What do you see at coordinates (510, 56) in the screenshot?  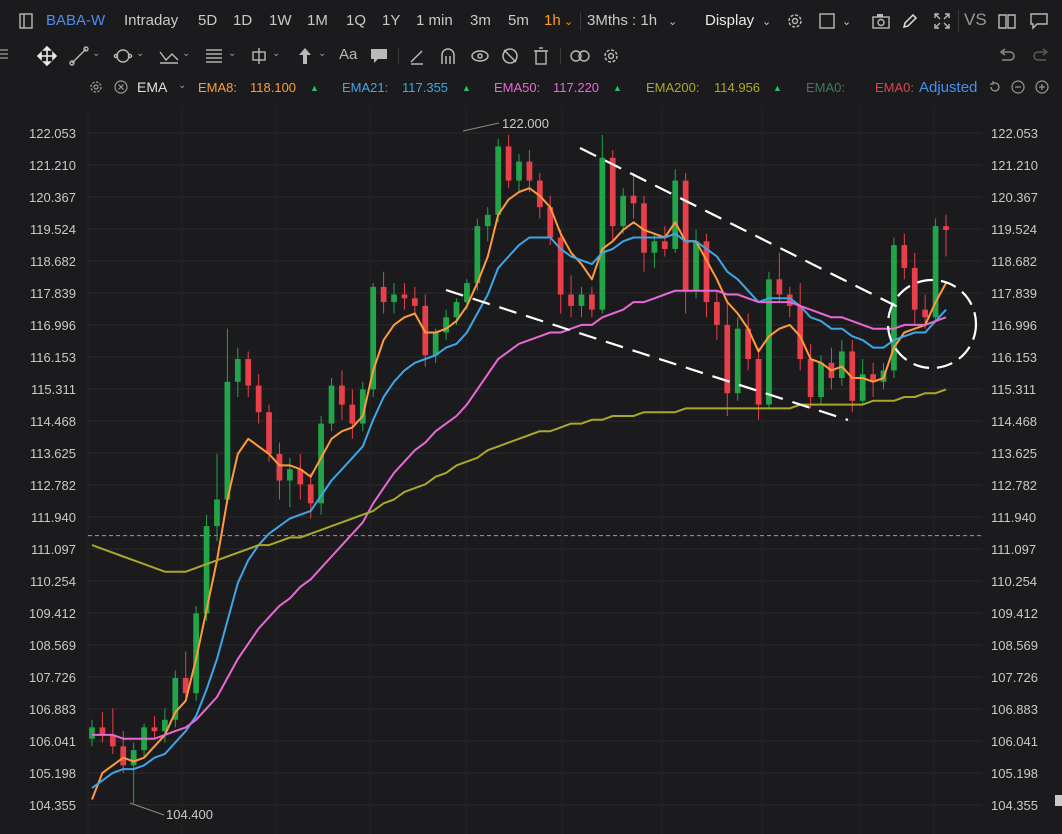 I see `hide-icon` at bounding box center [510, 56].